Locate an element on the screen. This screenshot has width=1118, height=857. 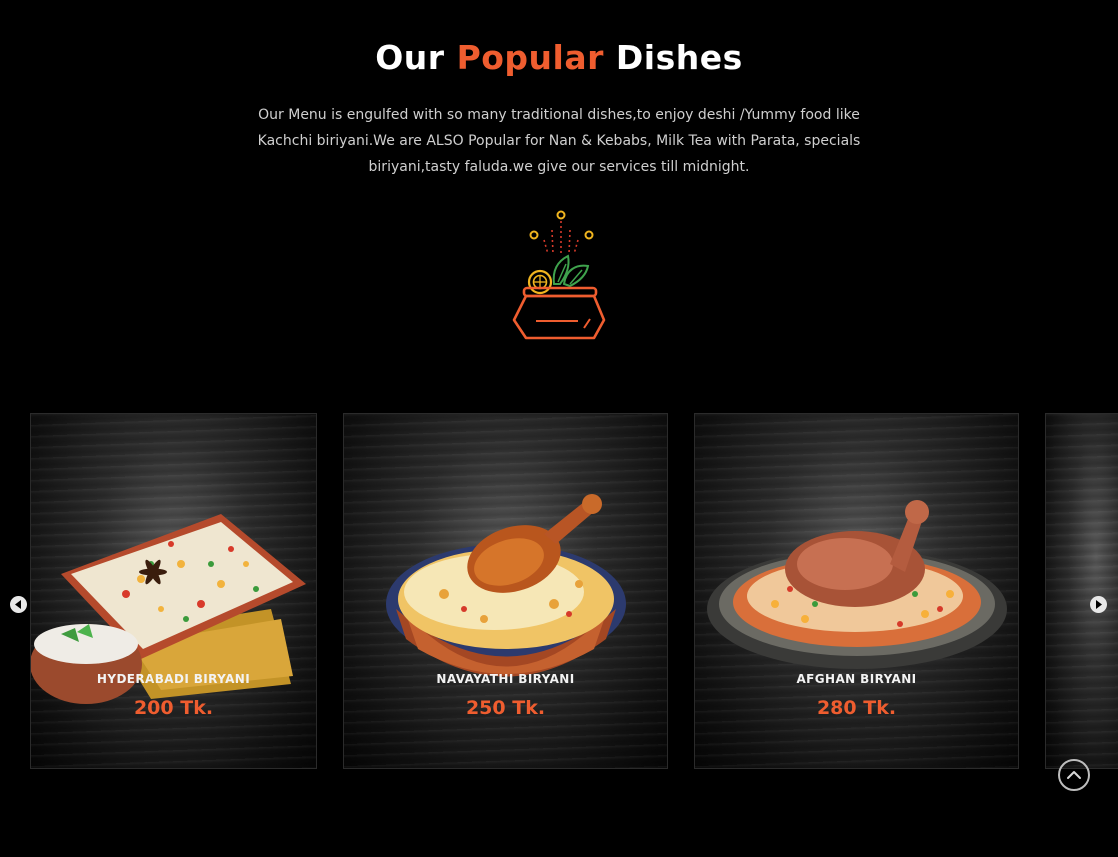
dish-price: 250 Tk. is located at coordinates (505, 708).